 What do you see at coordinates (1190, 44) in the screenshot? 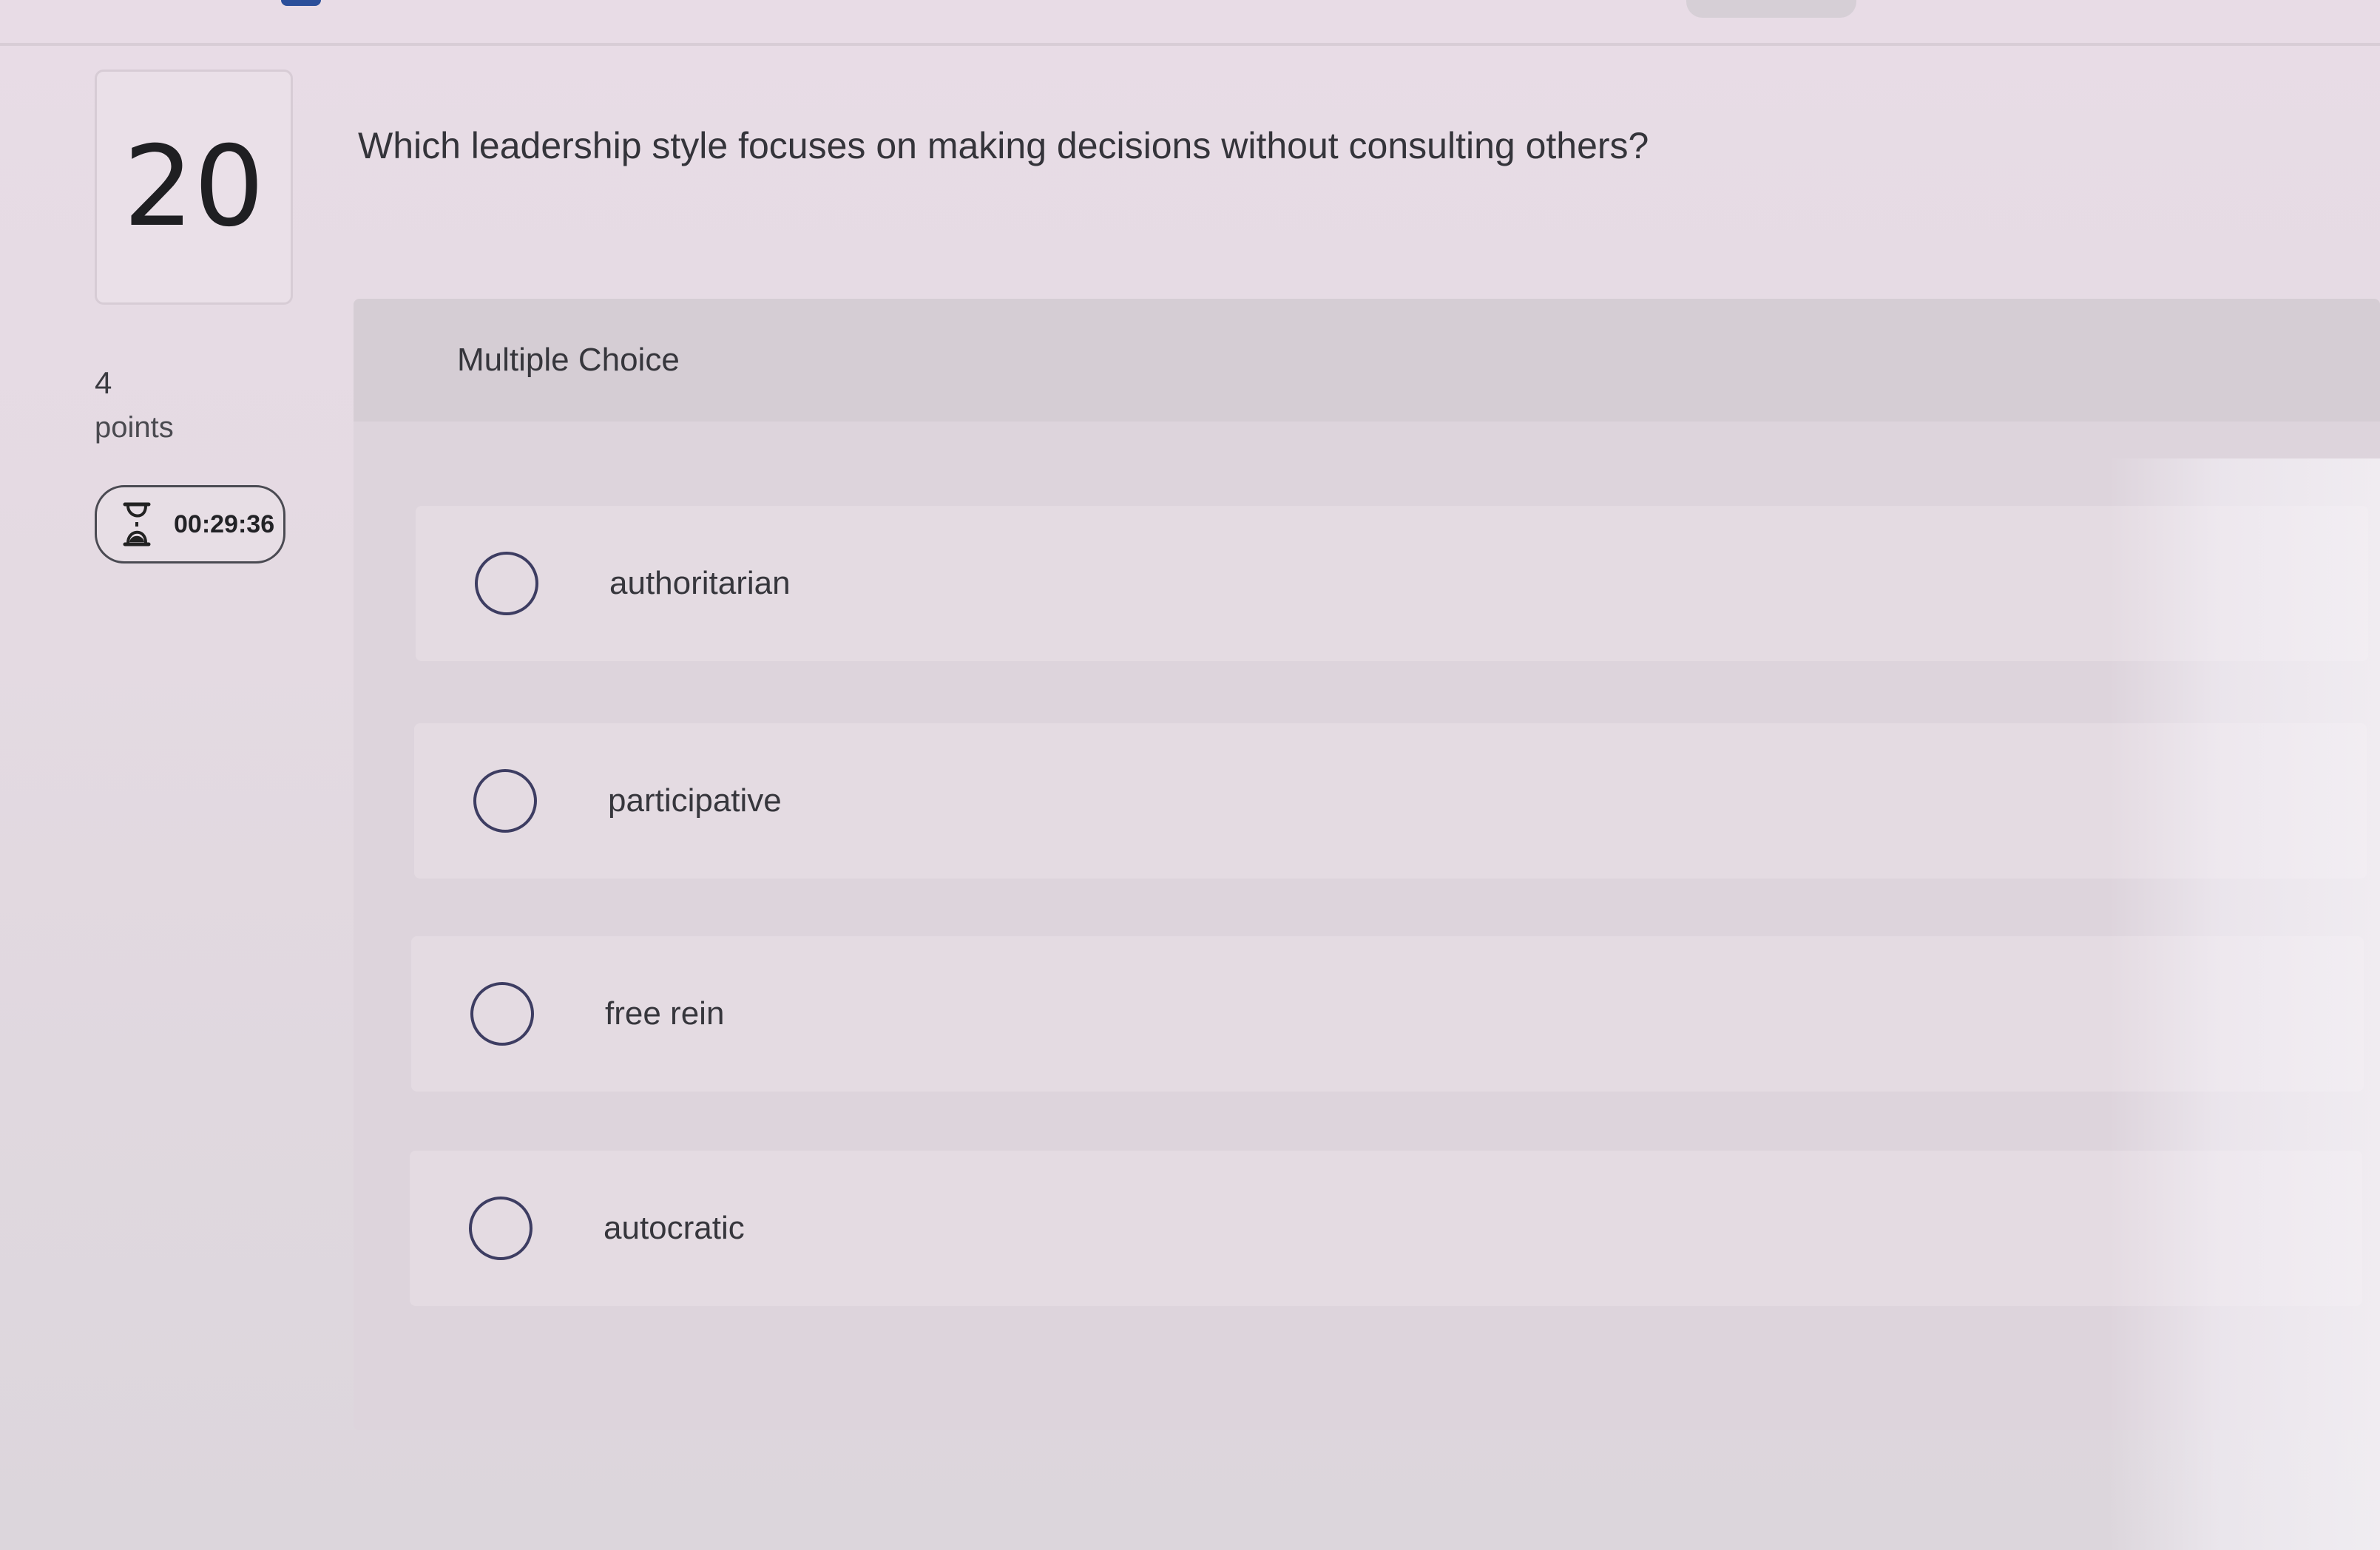
I see `header-divider` at bounding box center [1190, 44].